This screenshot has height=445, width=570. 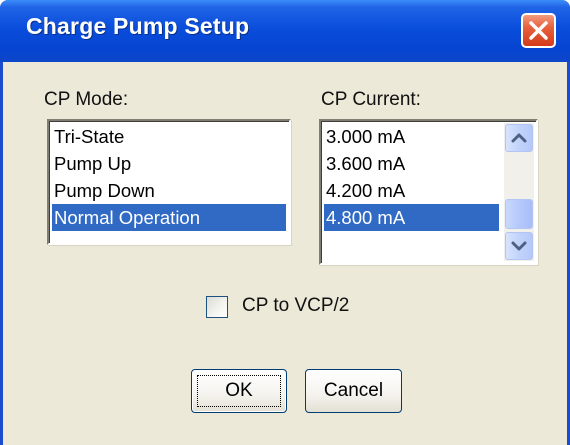 What do you see at coordinates (411, 190) in the screenshot?
I see `cp-current-item-4200: 4.200 mA` at bounding box center [411, 190].